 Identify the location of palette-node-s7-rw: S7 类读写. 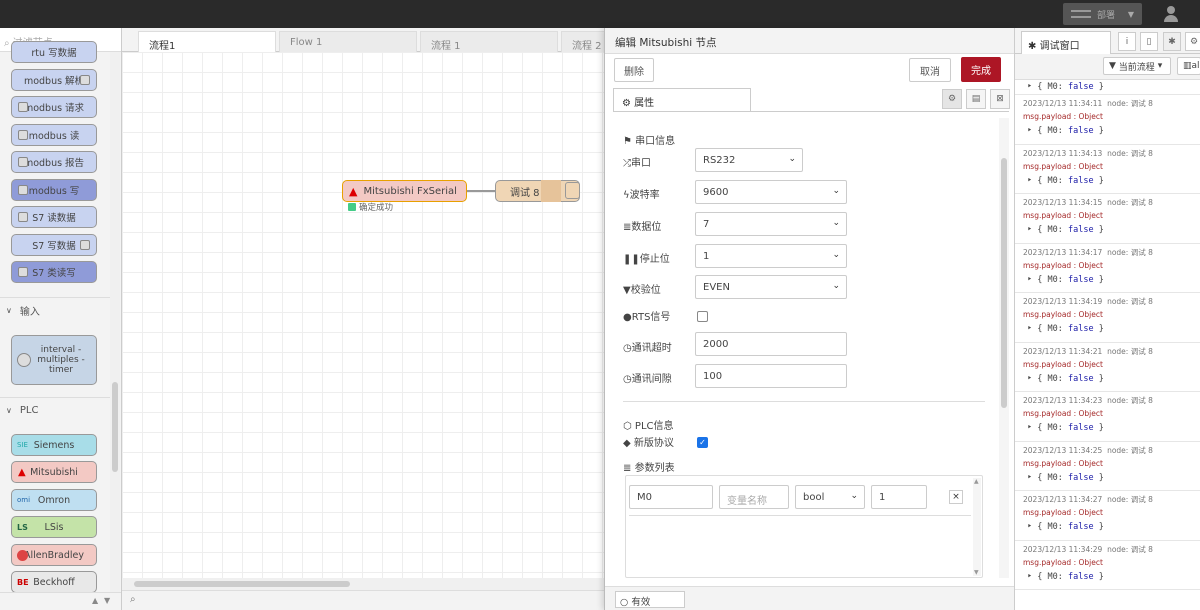
(54, 272).